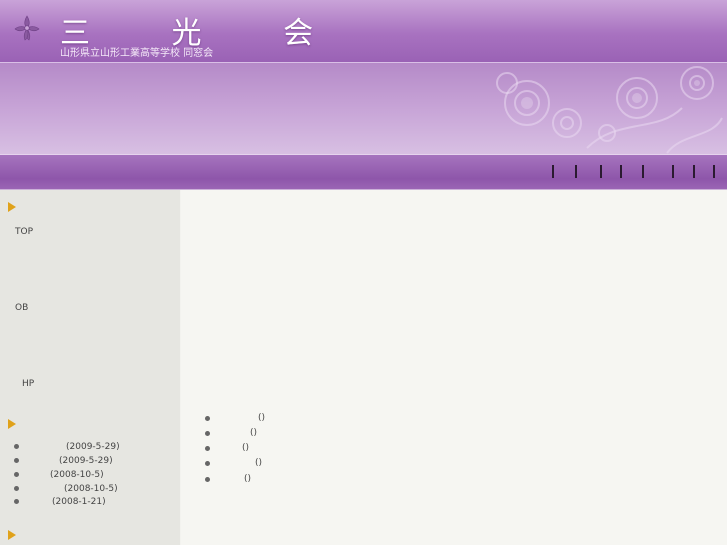 The image size is (727, 545). I want to click on sidebar-link-ob: OB, so click(21, 308).